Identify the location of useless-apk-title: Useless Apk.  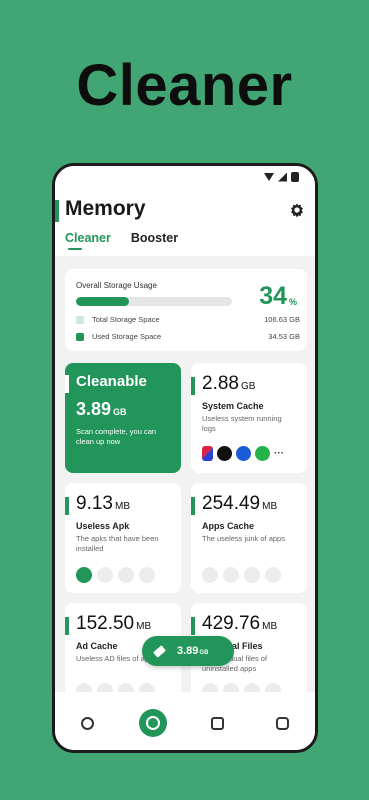
(103, 526).